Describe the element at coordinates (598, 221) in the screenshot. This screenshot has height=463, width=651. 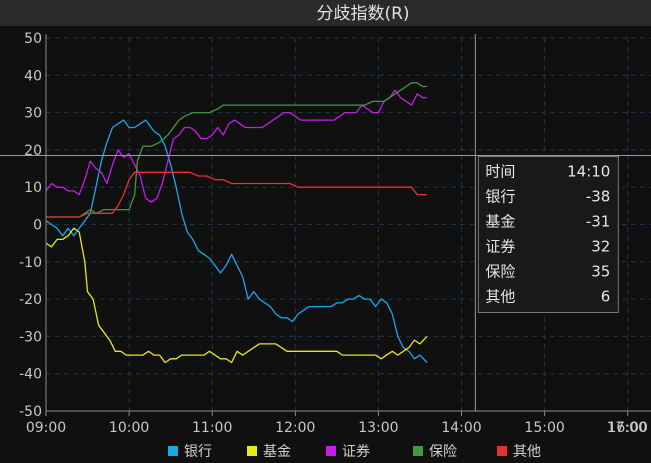
I see `tooltip-row-value: -31` at that location.